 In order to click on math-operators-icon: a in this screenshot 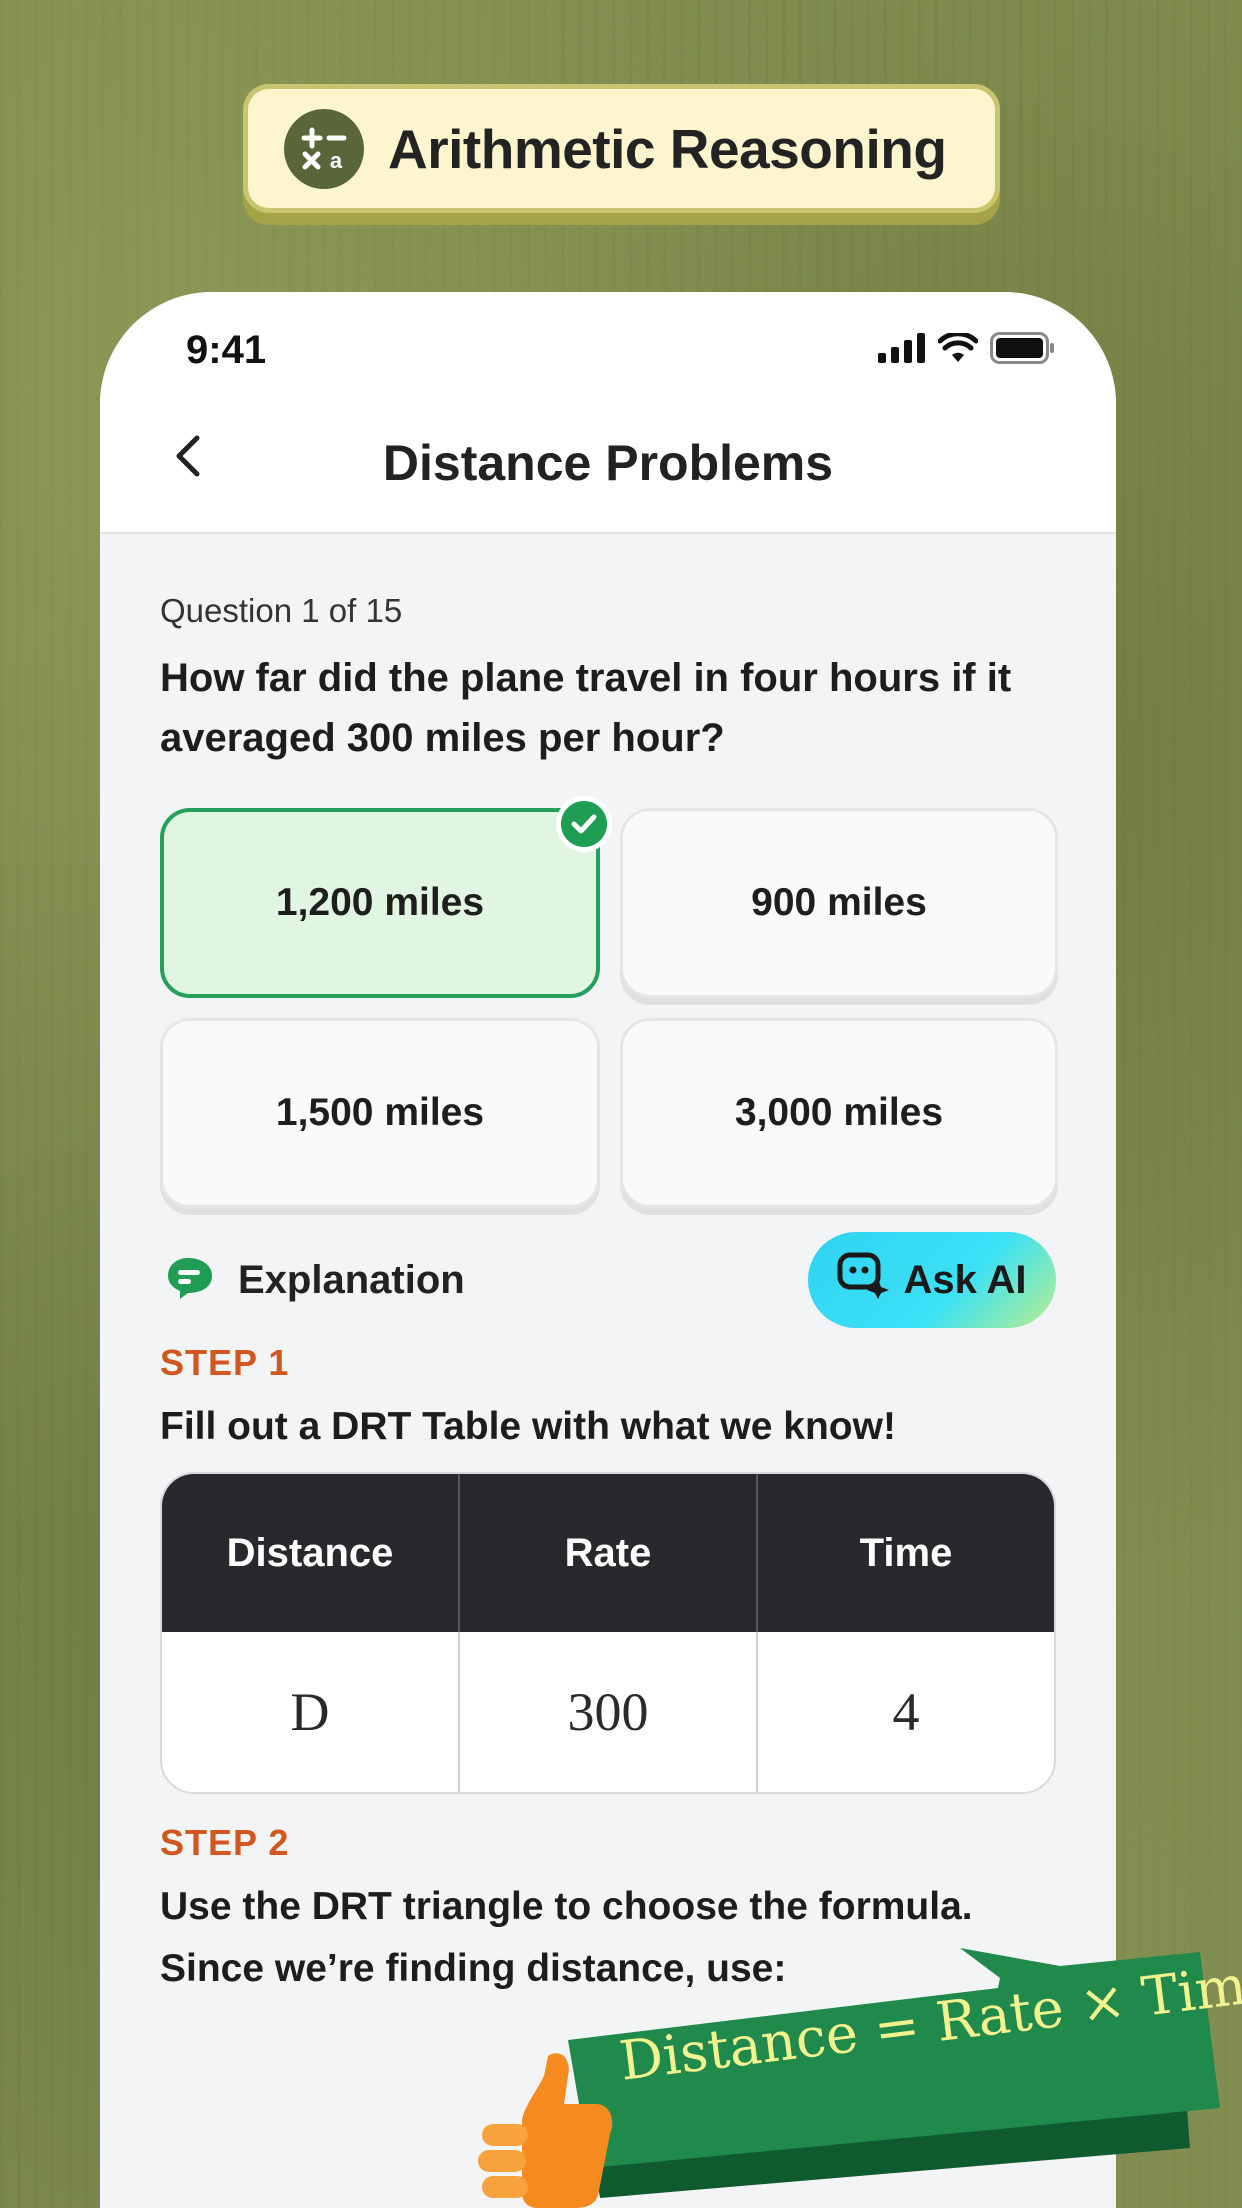, I will do `click(324, 148)`.